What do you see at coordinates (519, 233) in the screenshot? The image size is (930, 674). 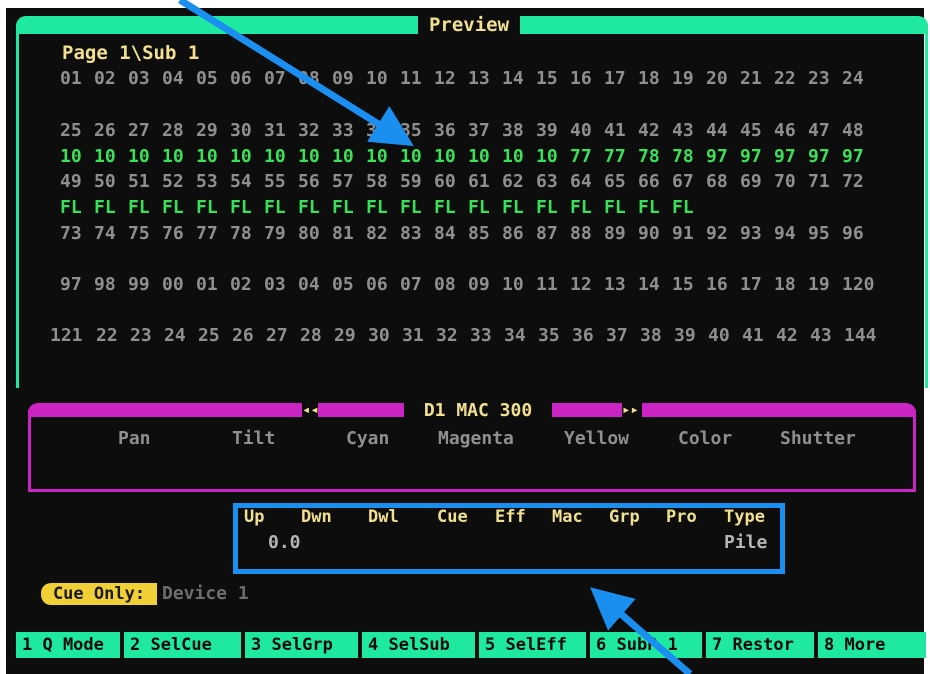 I see `channel-number: 86` at bounding box center [519, 233].